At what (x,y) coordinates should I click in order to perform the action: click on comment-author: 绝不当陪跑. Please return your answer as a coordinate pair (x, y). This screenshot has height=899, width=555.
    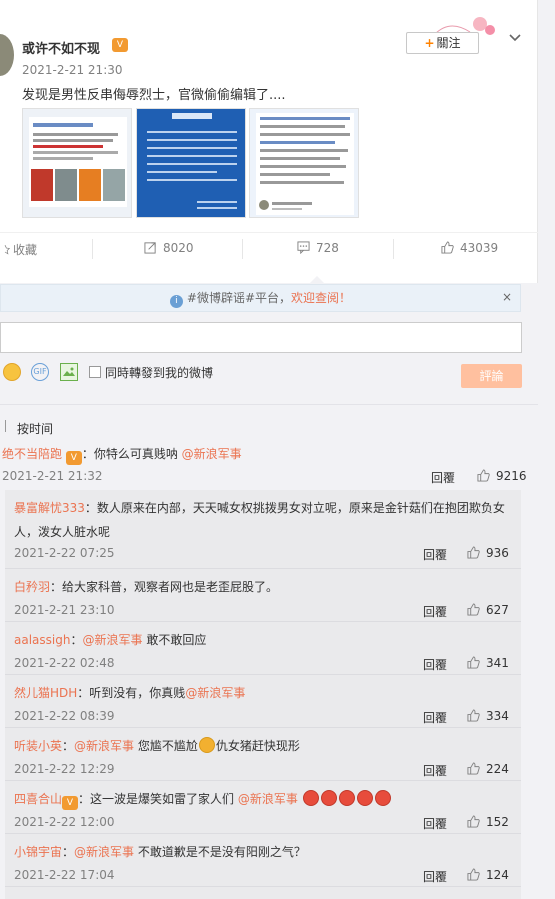
    Looking at the image, I should click on (32, 454).